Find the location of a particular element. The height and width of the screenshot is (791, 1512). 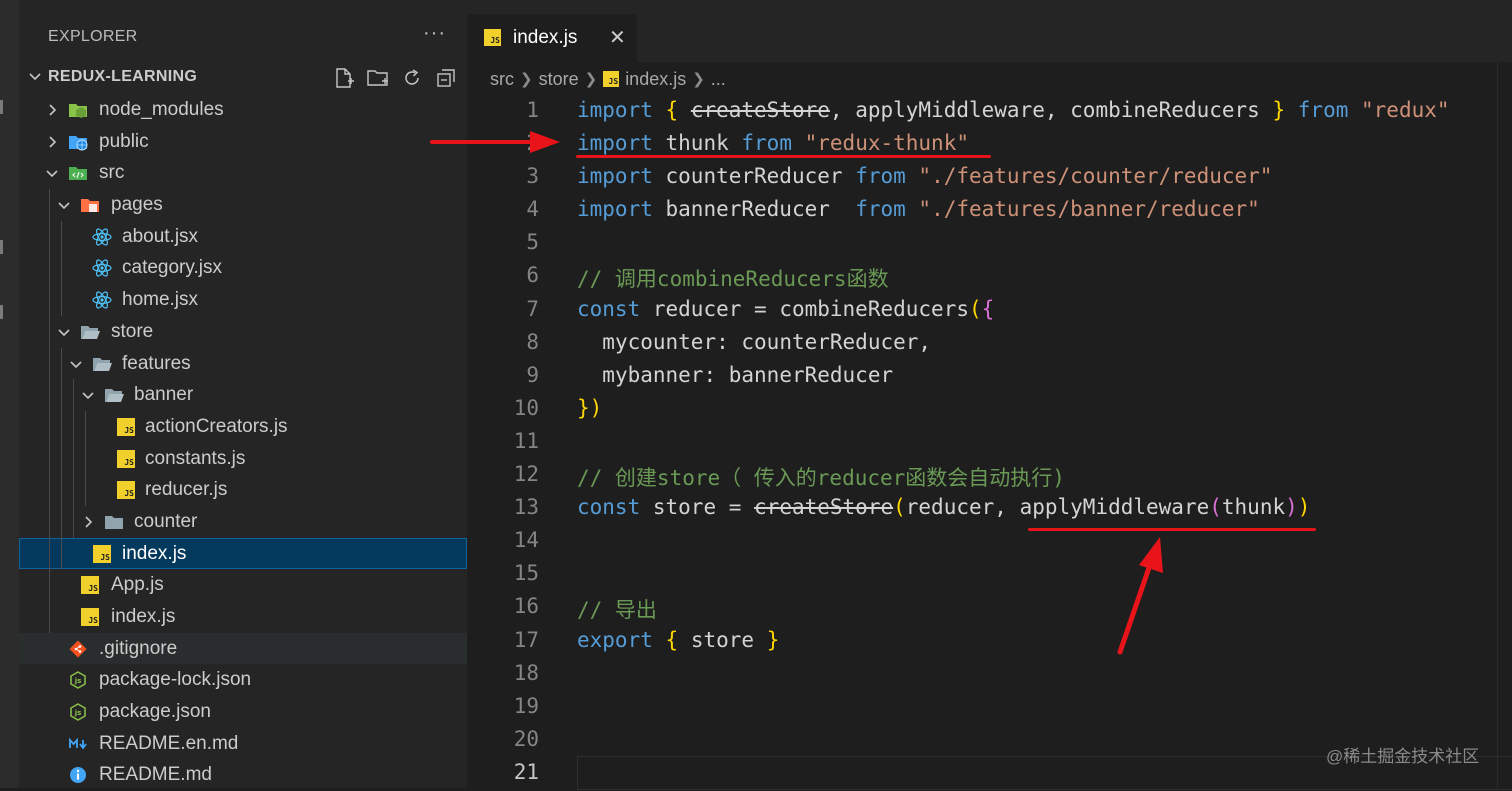

line-number: 3 is located at coordinates (532, 176).